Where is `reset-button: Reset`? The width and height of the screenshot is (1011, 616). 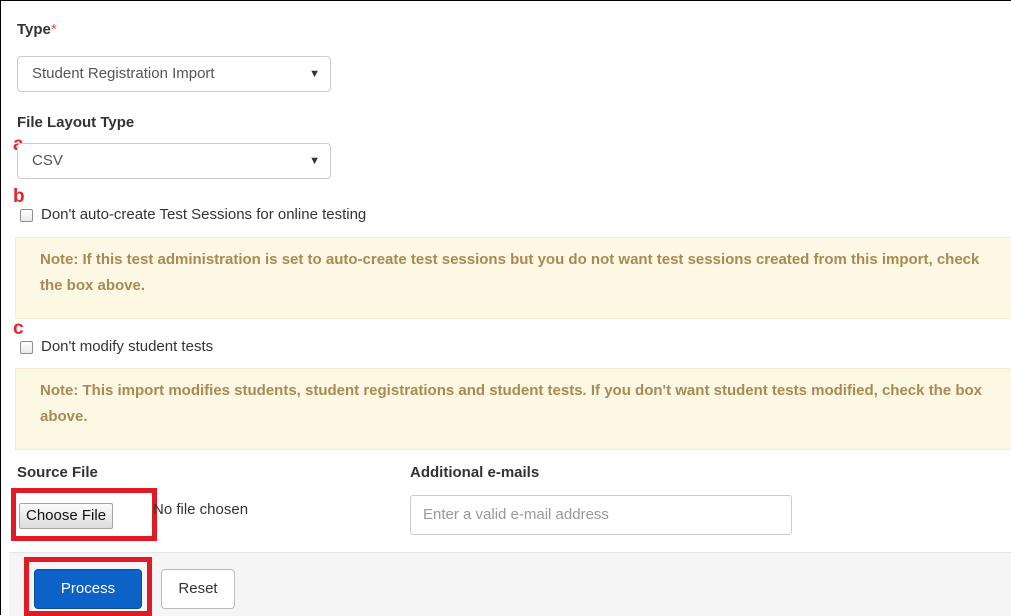
reset-button: Reset is located at coordinates (198, 589).